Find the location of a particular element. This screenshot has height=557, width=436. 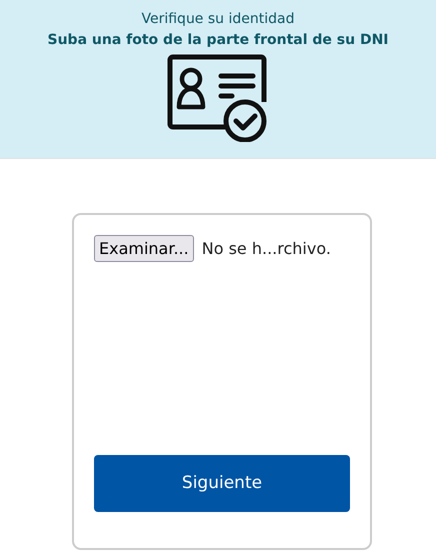

file-status-text: No se h...rchivo. is located at coordinates (266, 249).